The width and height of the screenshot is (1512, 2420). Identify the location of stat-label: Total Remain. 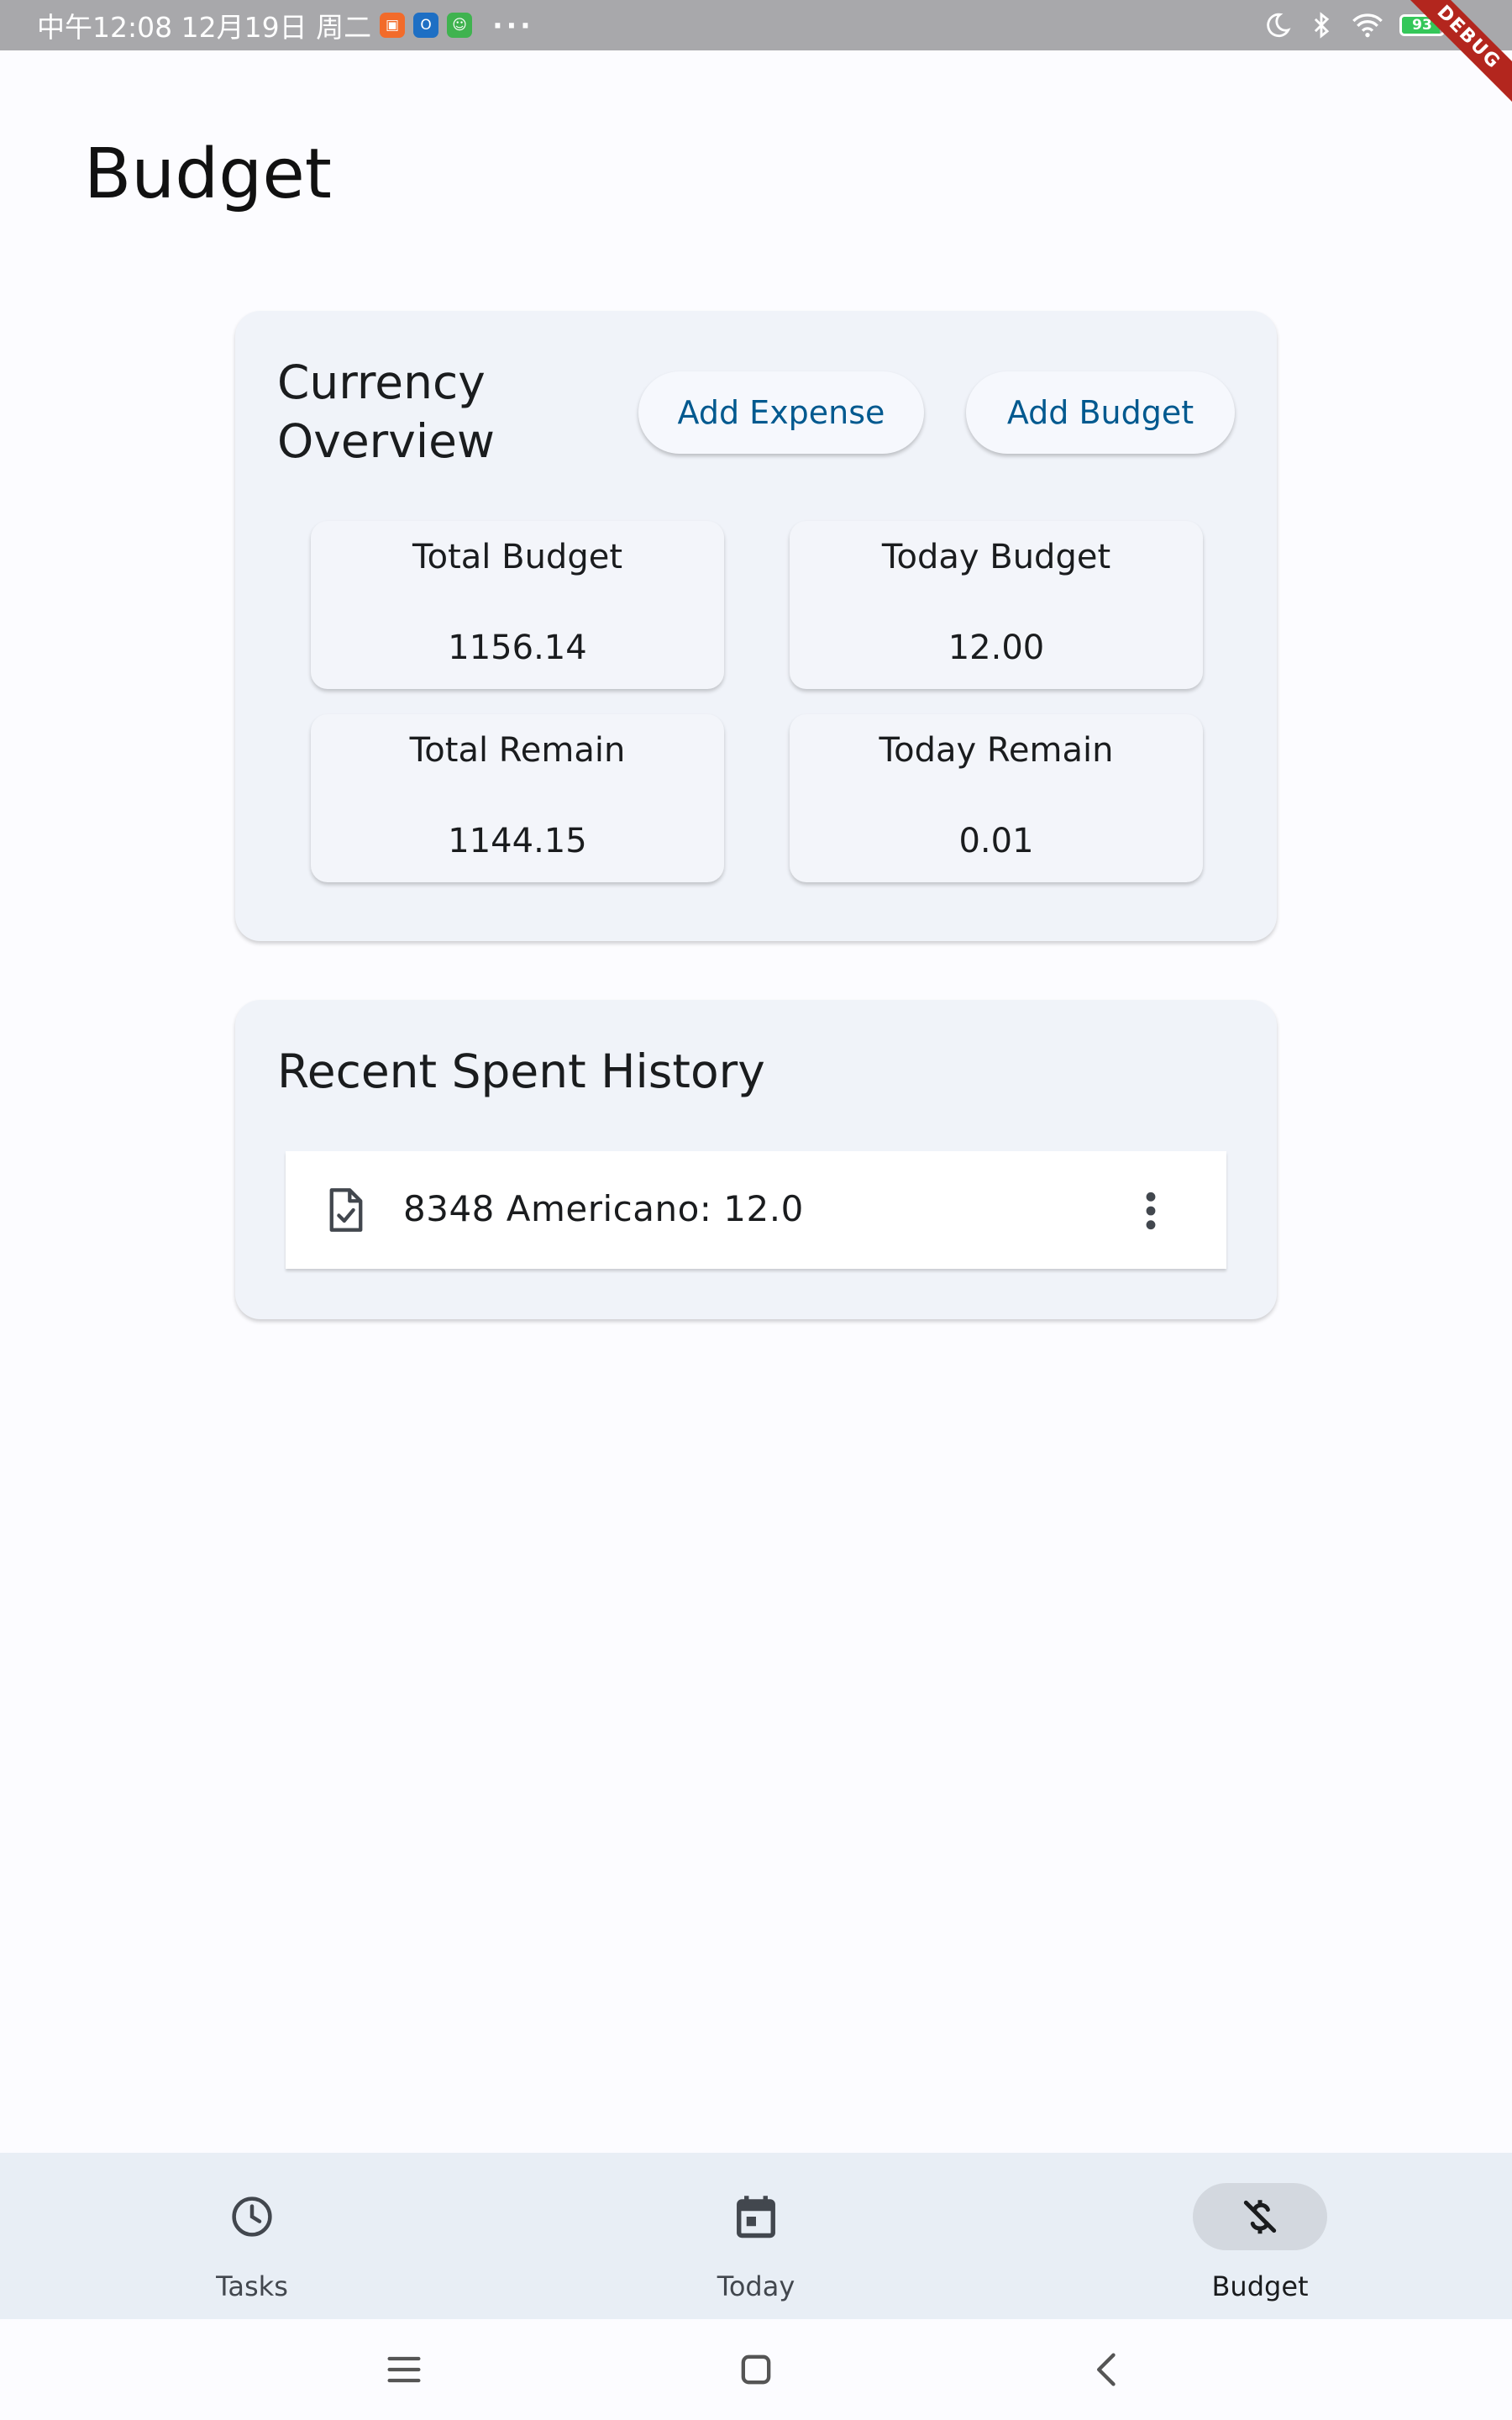
(517, 750).